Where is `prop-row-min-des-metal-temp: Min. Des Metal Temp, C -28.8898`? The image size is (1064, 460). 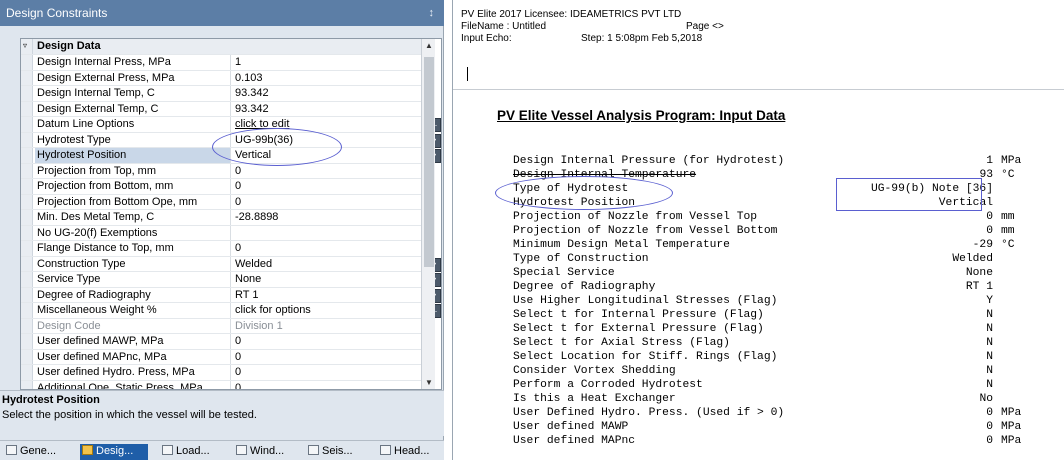
prop-row-min-des-metal-temp: Min. Des Metal Temp, C -28.8898 is located at coordinates (222, 218).